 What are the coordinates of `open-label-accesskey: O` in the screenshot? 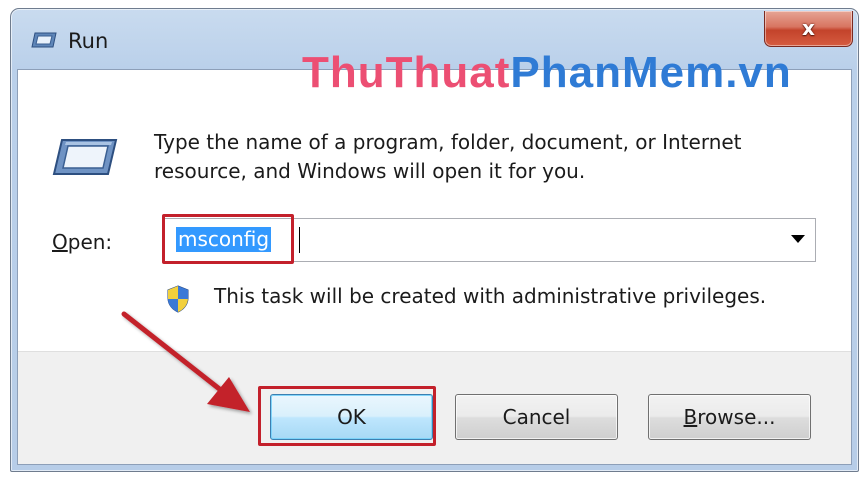 It's located at (60, 242).